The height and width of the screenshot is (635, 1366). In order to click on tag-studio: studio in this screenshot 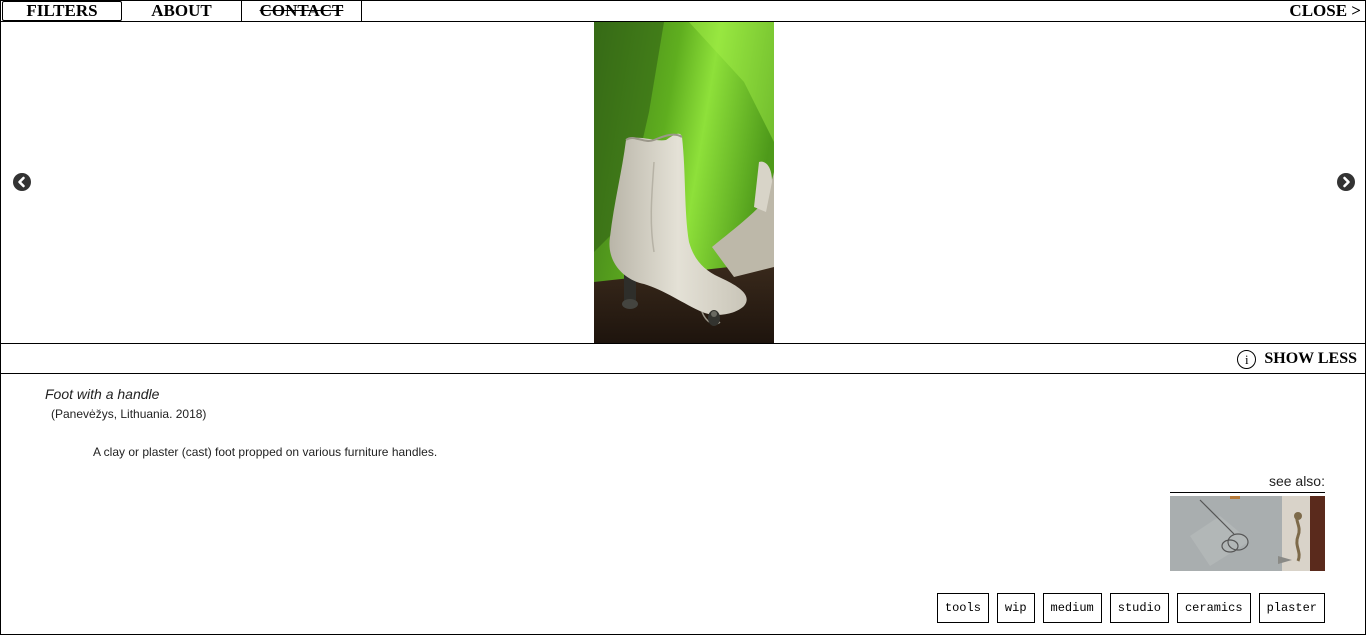, I will do `click(1139, 608)`.